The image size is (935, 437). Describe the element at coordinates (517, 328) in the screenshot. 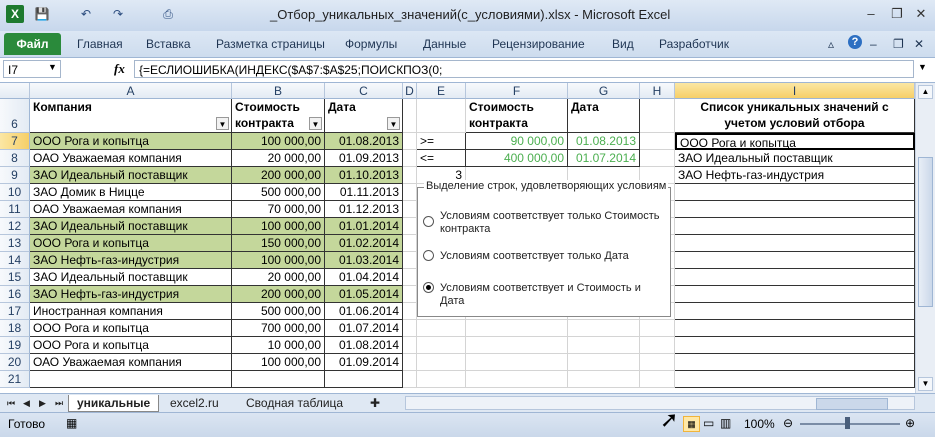

I see `cell-f` at that location.